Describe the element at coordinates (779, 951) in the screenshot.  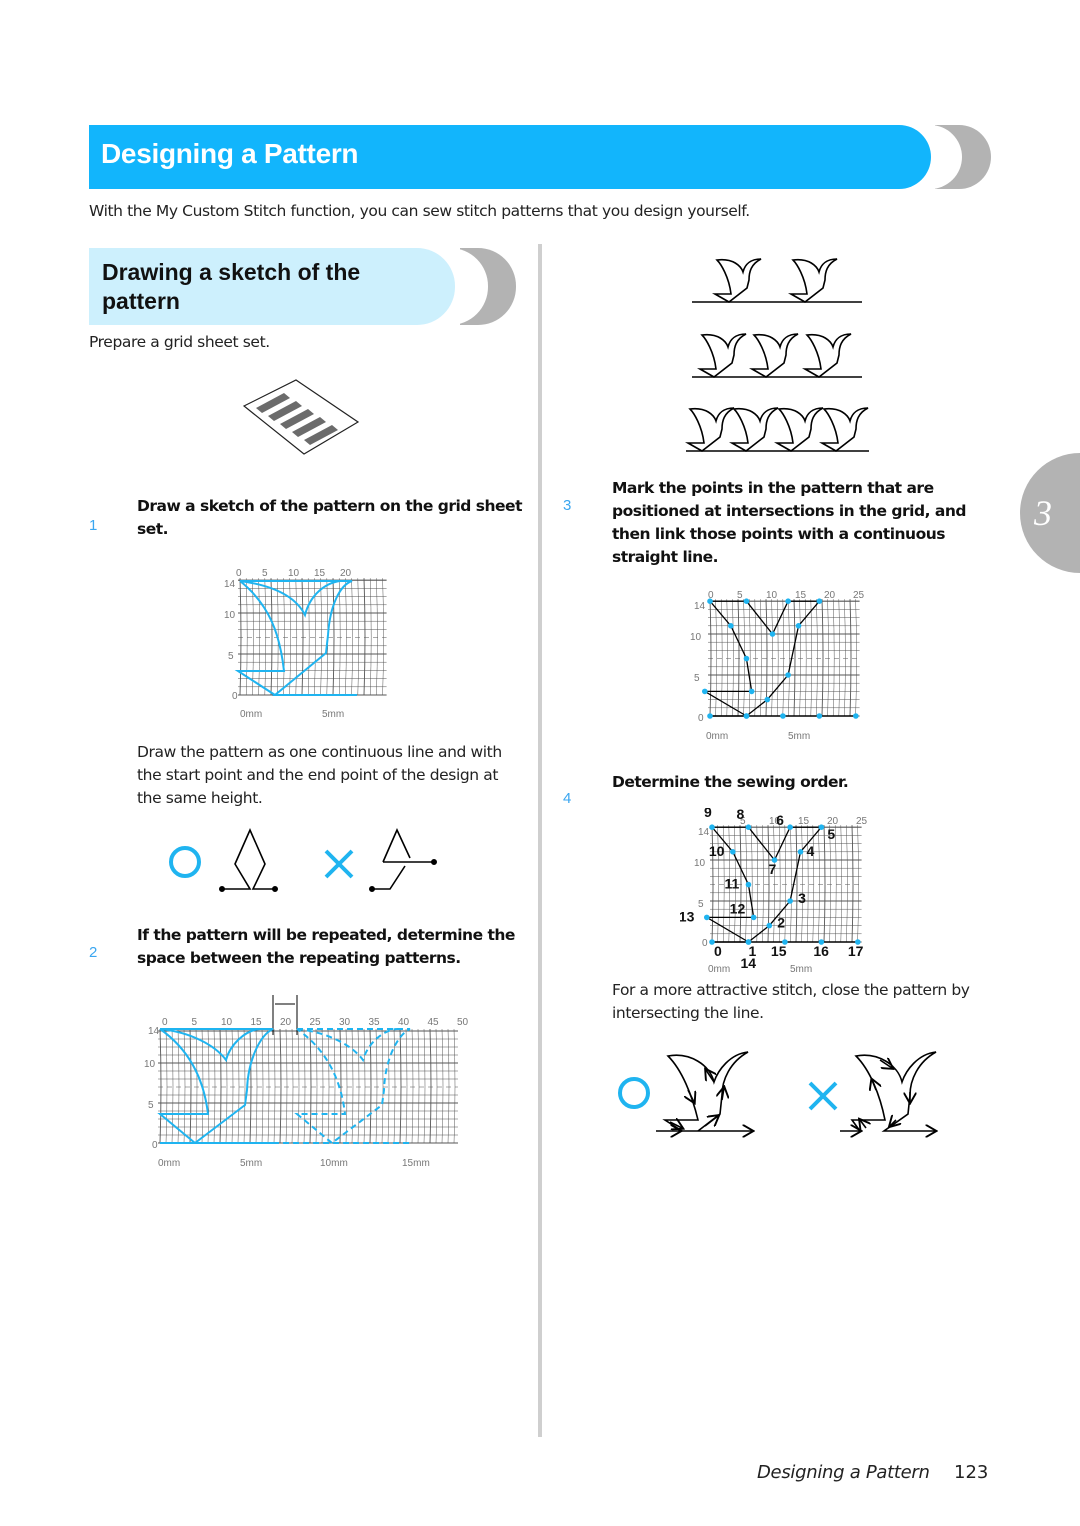
I see `sewing-order-label: 15` at that location.